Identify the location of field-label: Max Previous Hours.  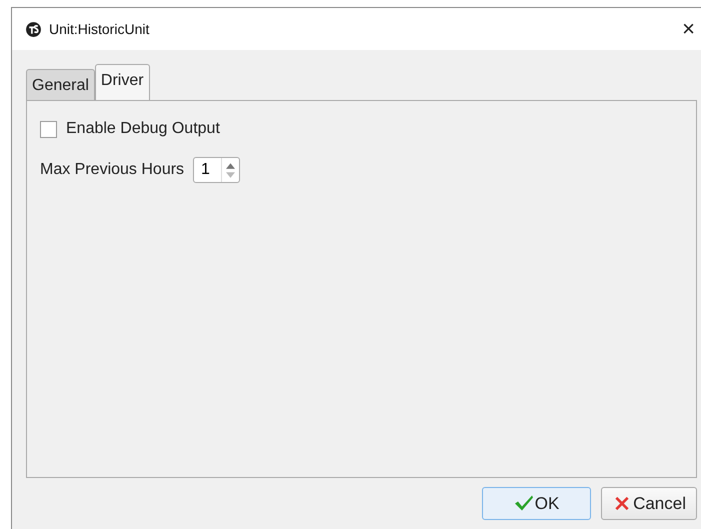
(112, 170).